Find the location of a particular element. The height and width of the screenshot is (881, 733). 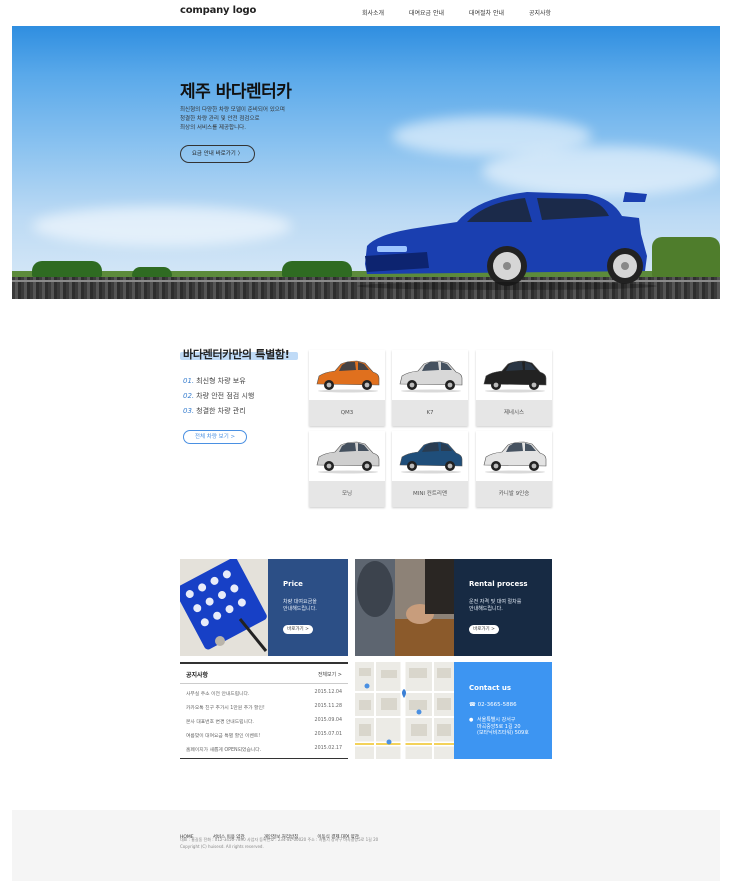

nav-item-company: 회사소개 is located at coordinates (373, 12).